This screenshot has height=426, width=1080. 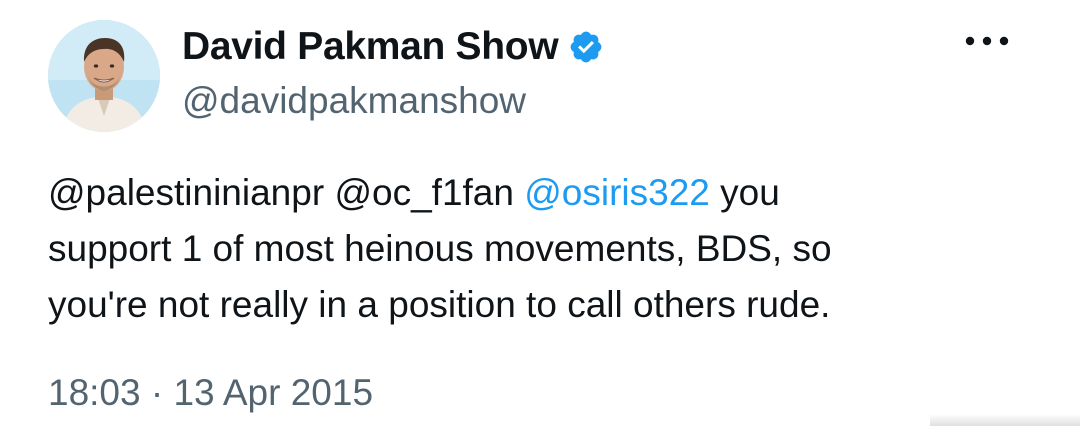 I want to click on mention-oc-f1fan: @oc_f1fan, so click(x=424, y=192).